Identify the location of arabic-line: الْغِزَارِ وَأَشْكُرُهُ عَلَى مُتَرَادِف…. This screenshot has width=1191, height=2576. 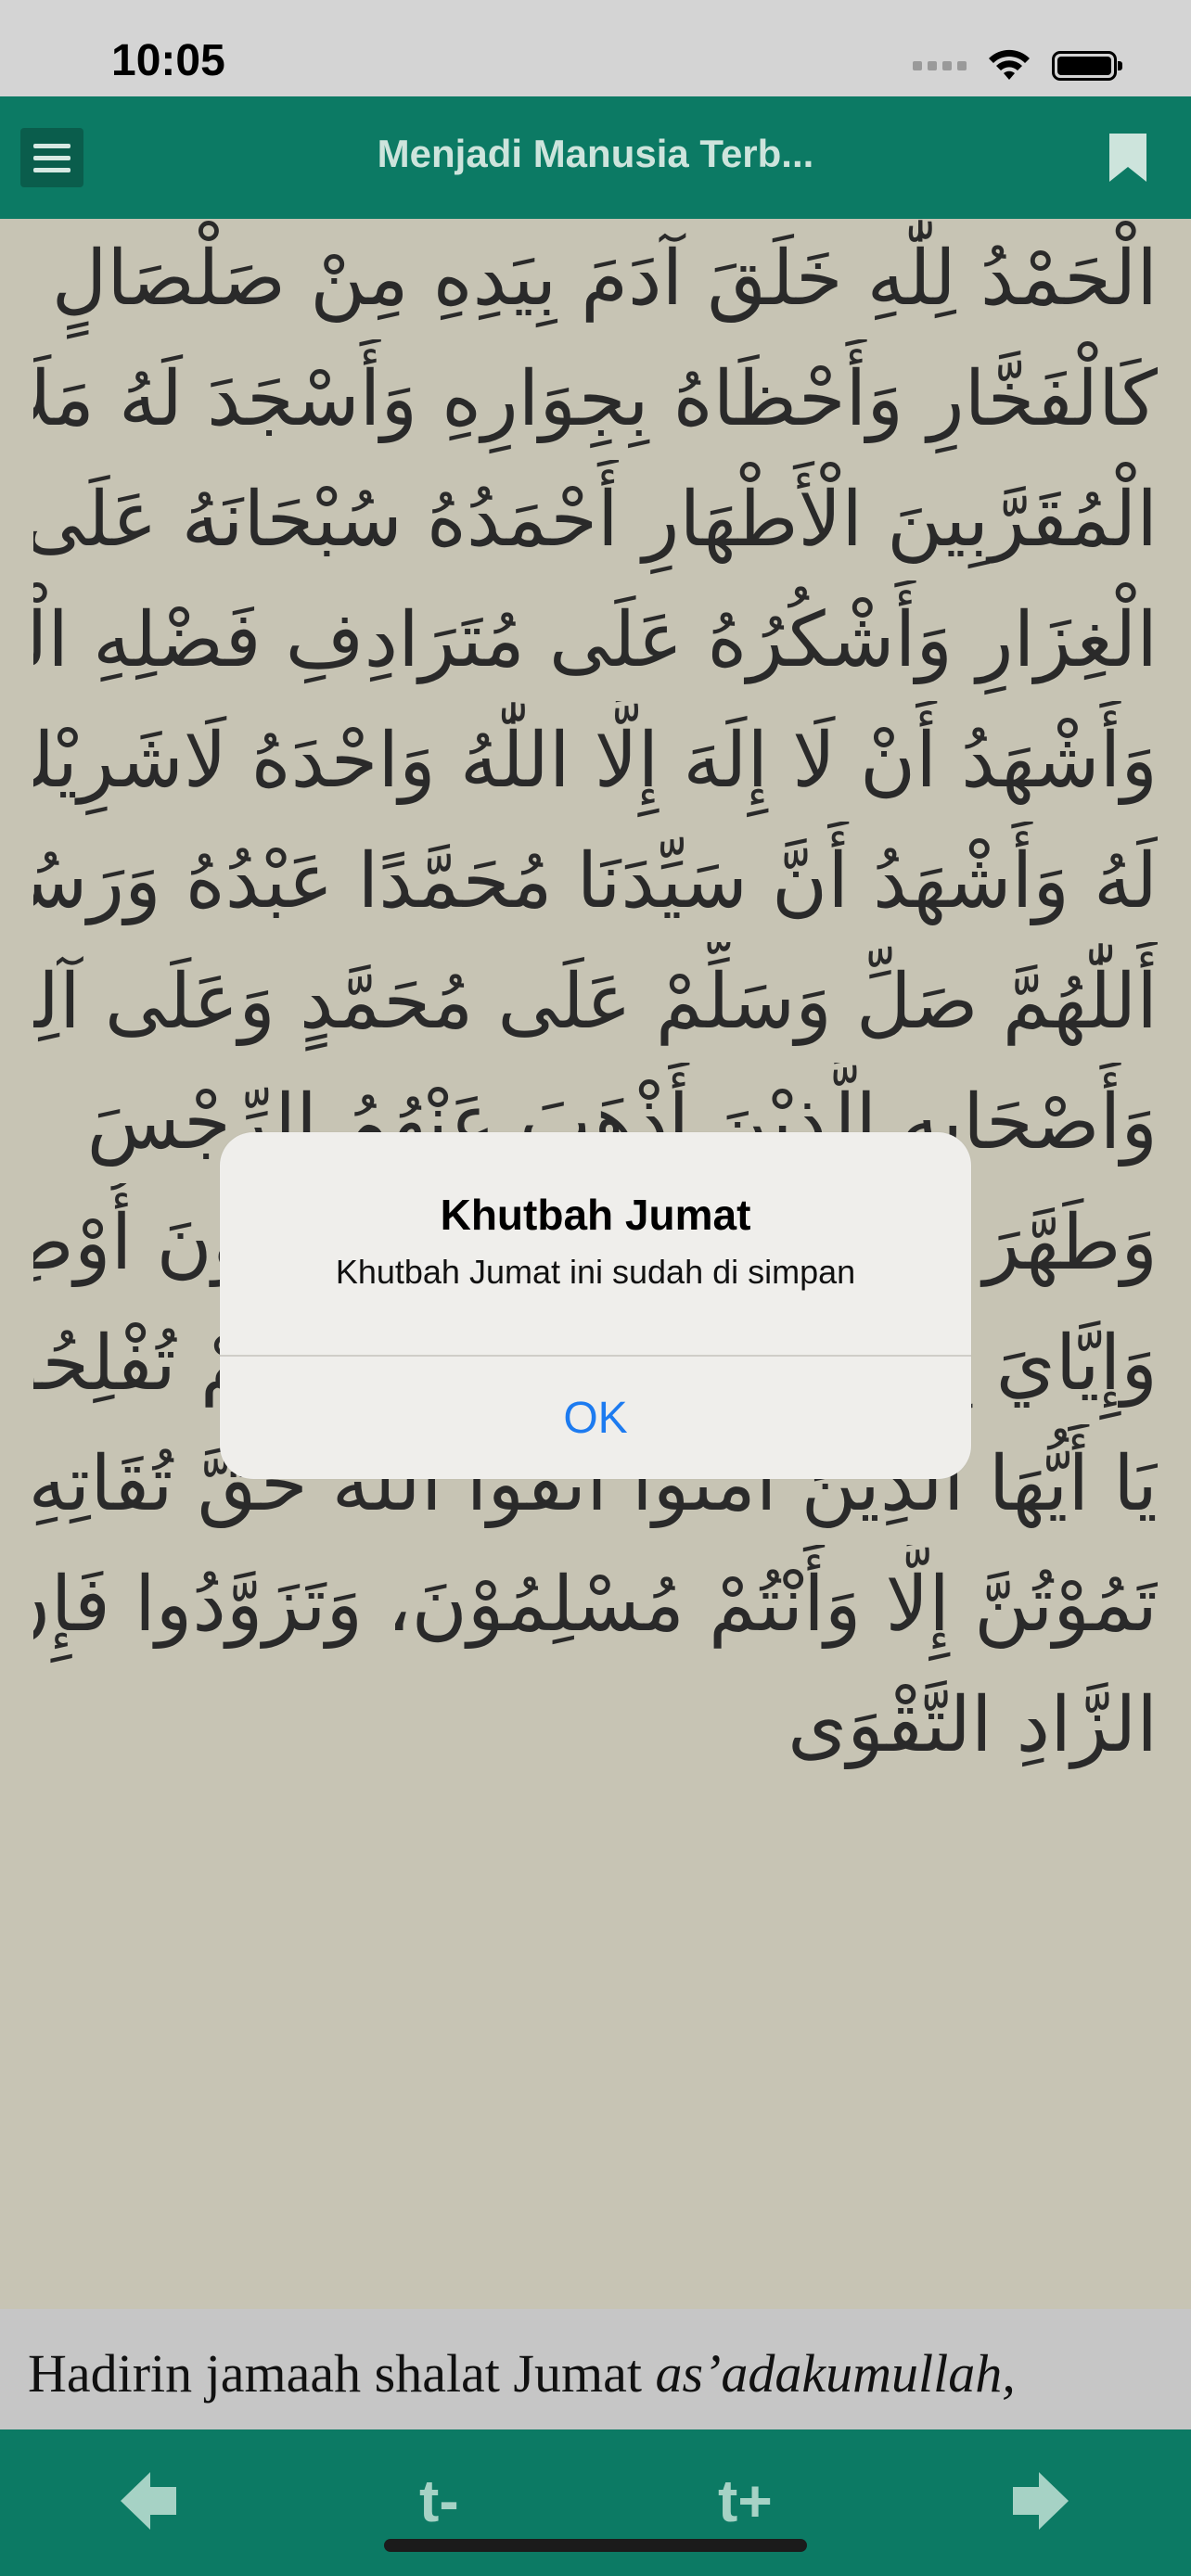
(595, 640).